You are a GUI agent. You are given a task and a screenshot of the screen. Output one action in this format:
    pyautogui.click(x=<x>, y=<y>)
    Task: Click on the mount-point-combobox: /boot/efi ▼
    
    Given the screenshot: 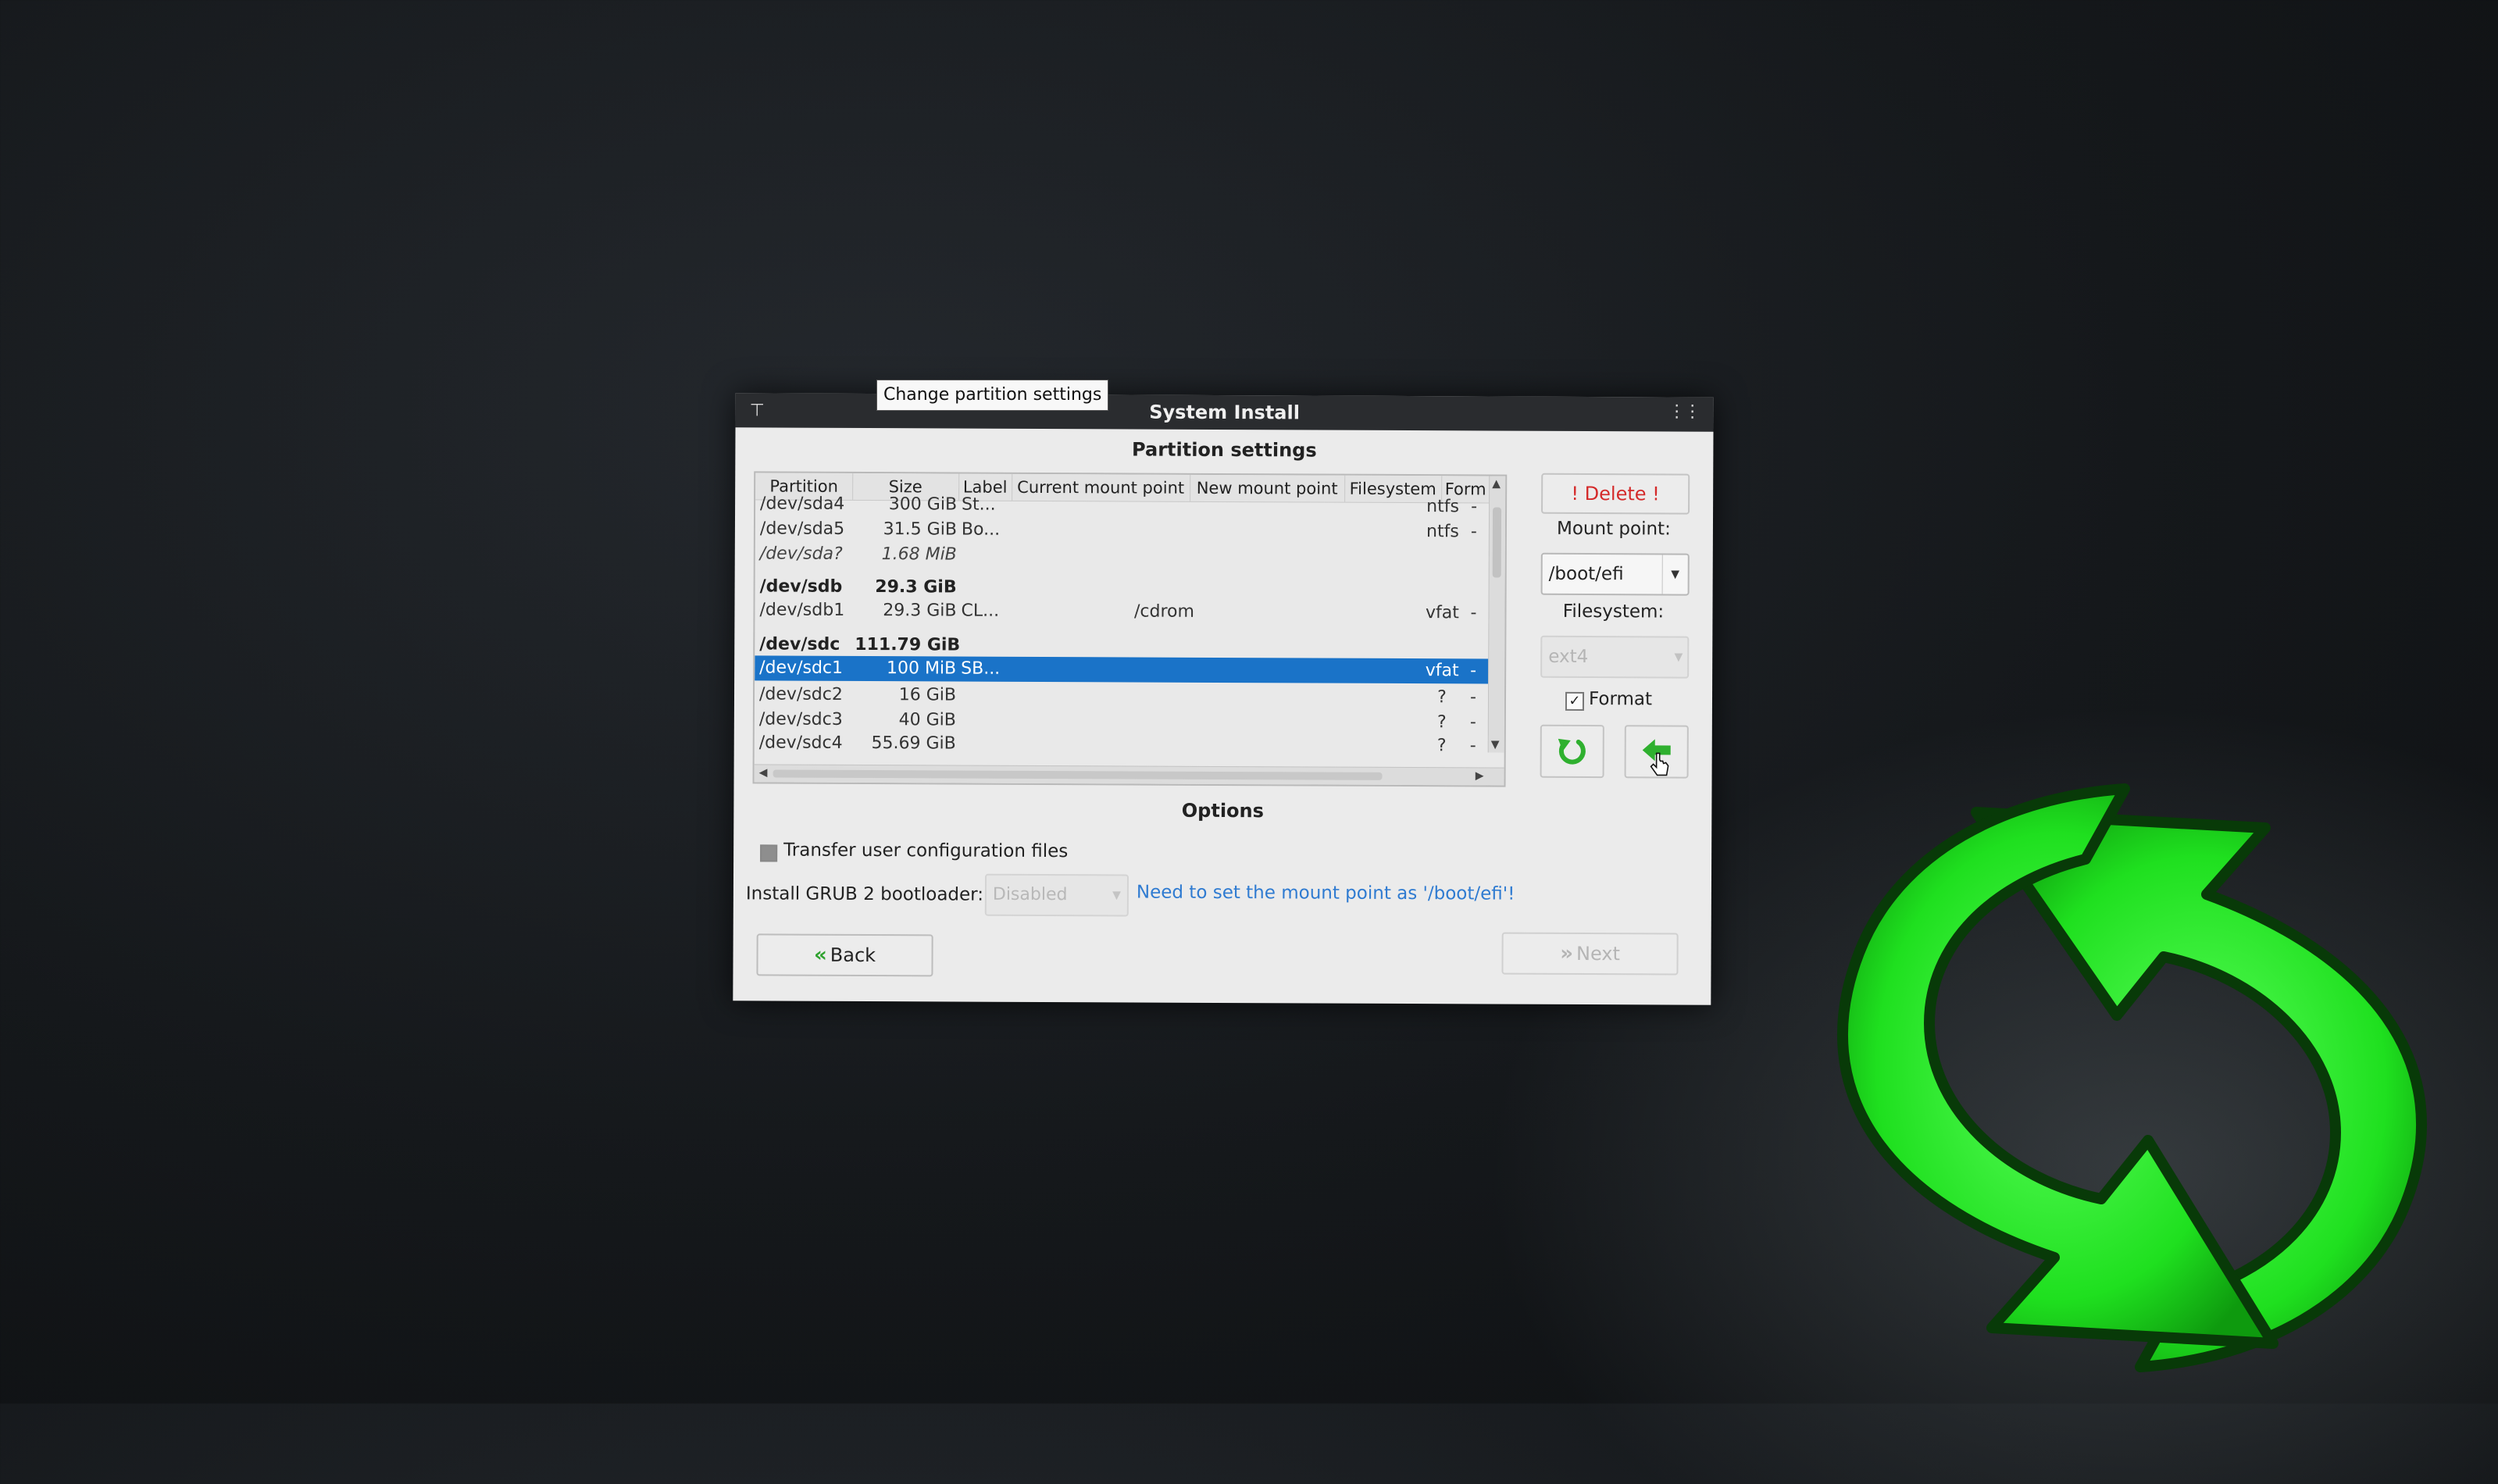 What is the action you would take?
    pyautogui.click(x=1615, y=574)
    